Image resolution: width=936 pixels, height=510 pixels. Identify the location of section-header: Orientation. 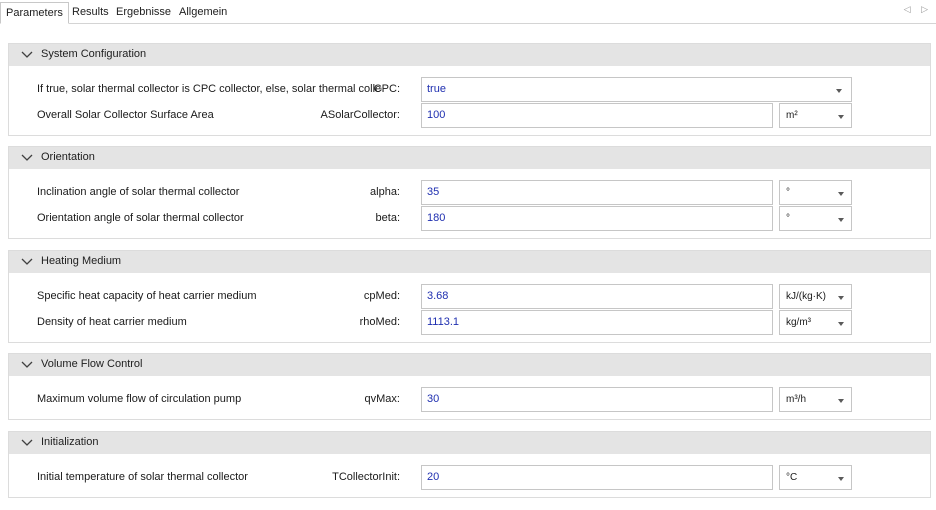
(469, 158).